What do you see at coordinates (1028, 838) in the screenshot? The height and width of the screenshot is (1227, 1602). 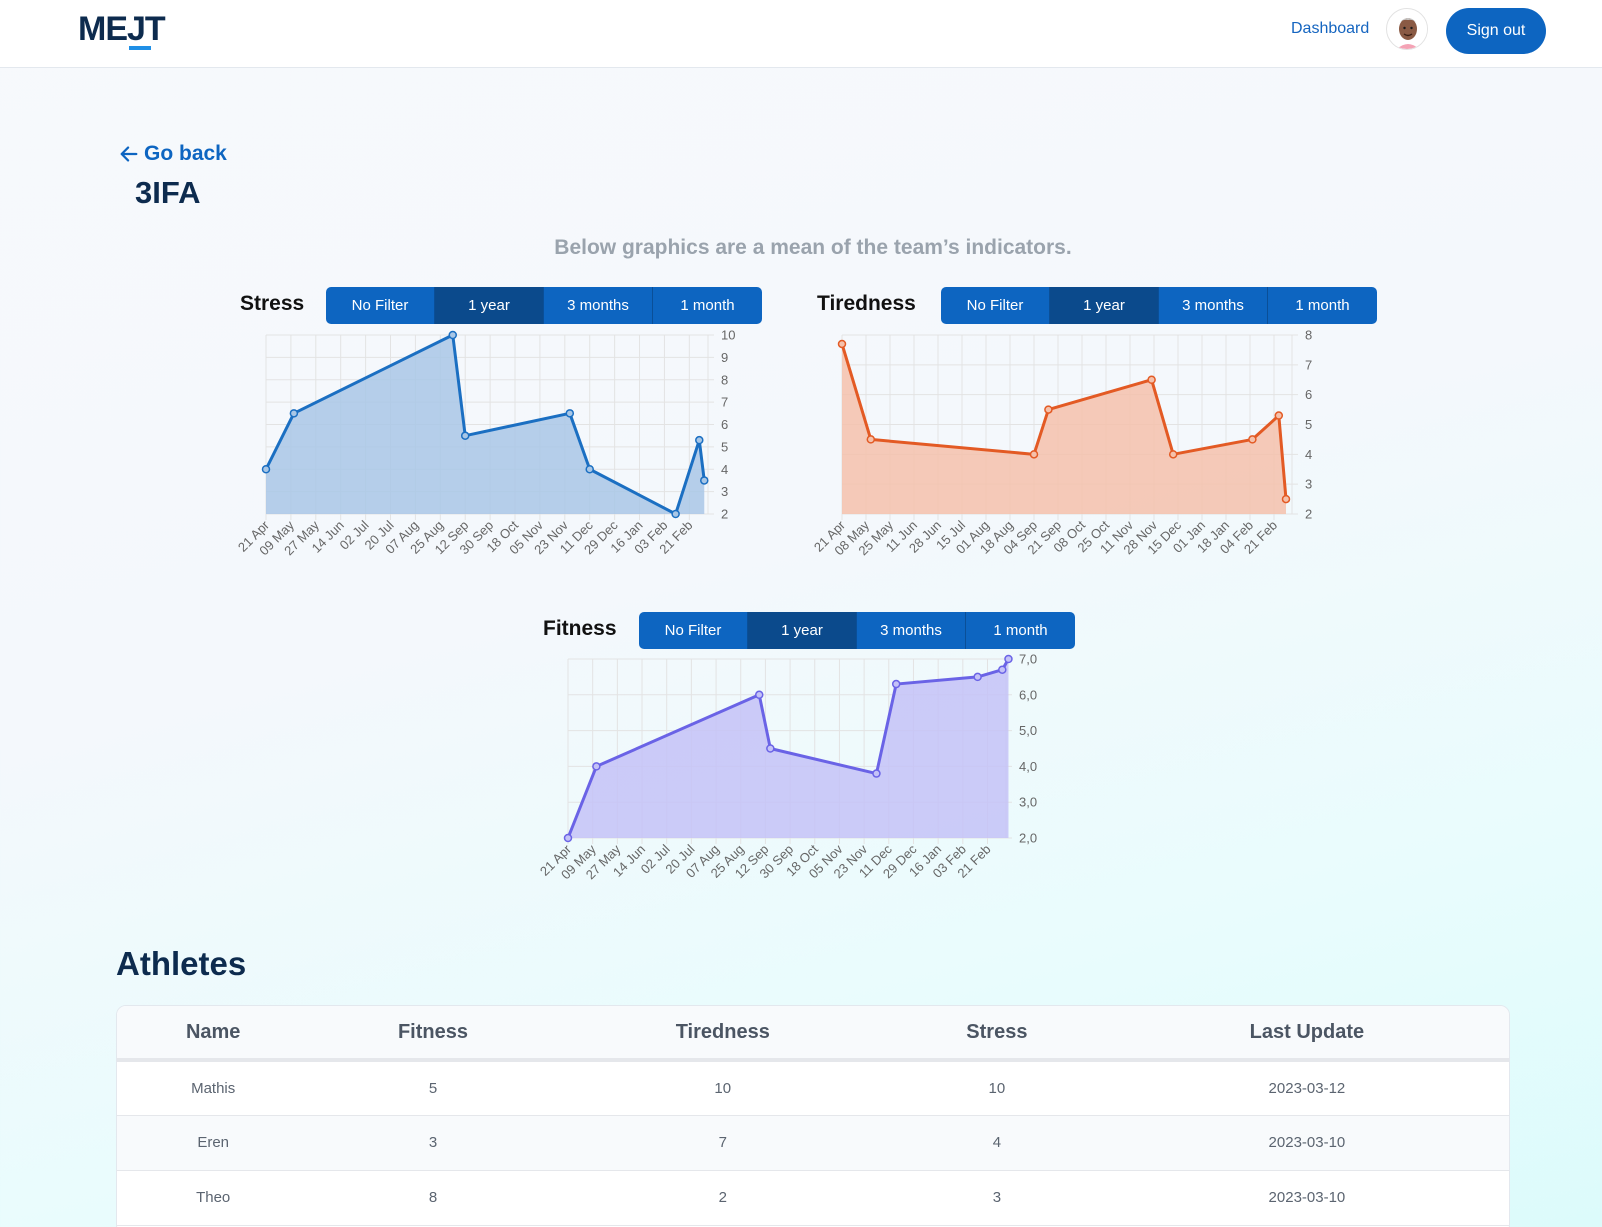 I see `fitness-y-tick-label: 2,0` at bounding box center [1028, 838].